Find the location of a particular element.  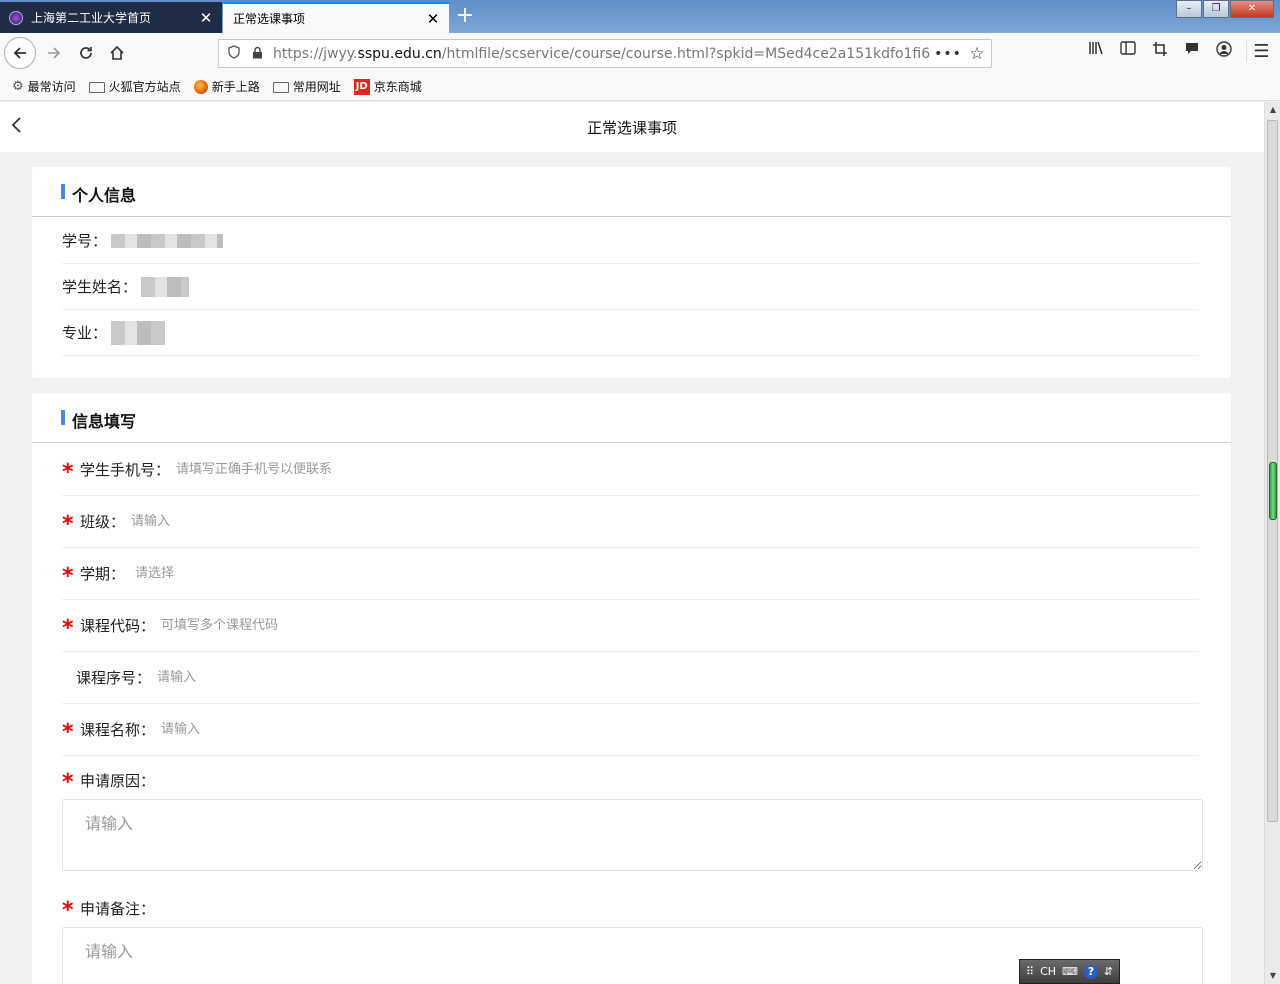

class-label: 班级： is located at coordinates (103, 522).